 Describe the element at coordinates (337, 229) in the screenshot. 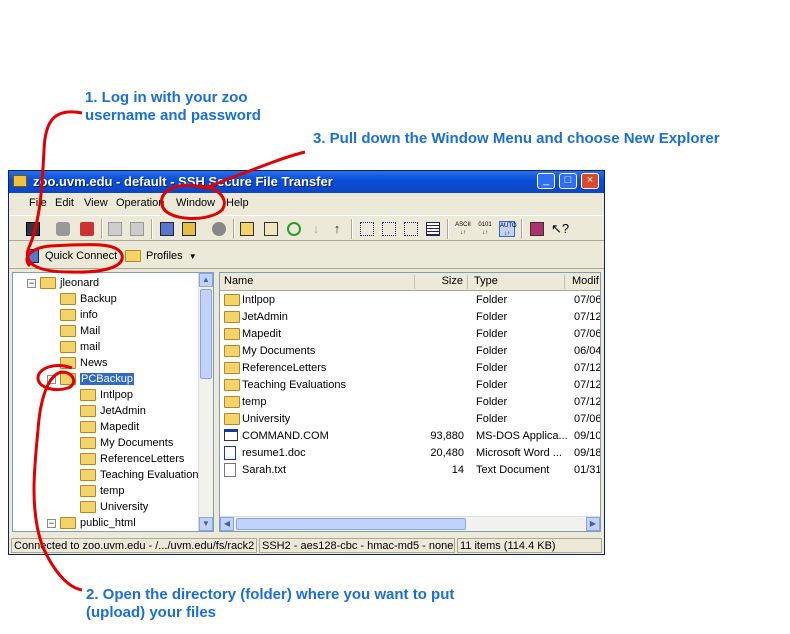

I see `upload-arrow-icon: ↑` at that location.